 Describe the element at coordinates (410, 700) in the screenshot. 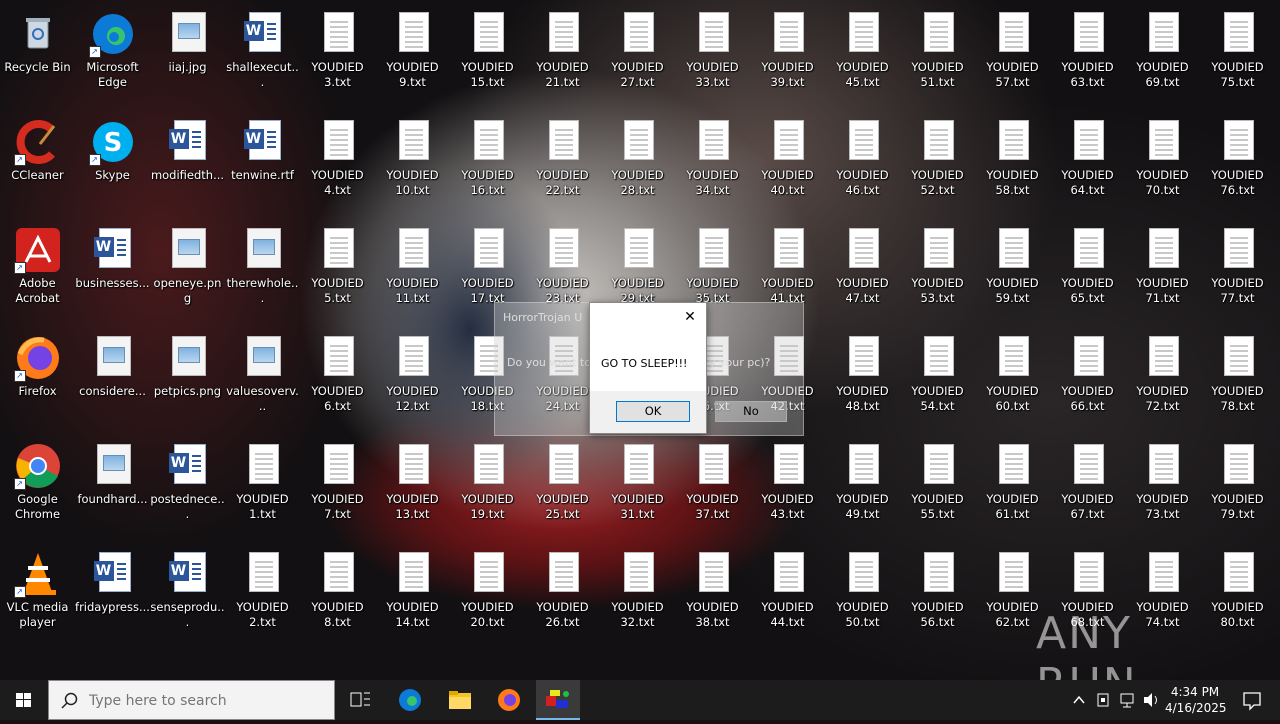

I see `edge-icon` at that location.